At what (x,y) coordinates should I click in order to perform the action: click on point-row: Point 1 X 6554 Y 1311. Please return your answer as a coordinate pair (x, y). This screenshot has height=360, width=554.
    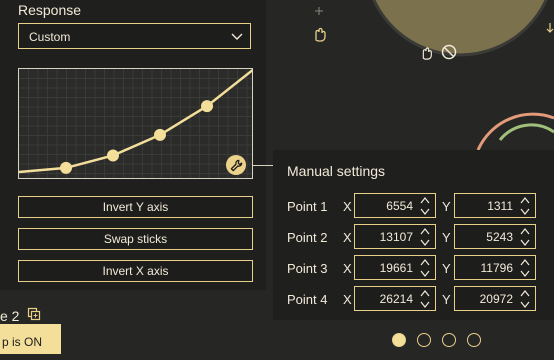
    Looking at the image, I should click on (420, 206).